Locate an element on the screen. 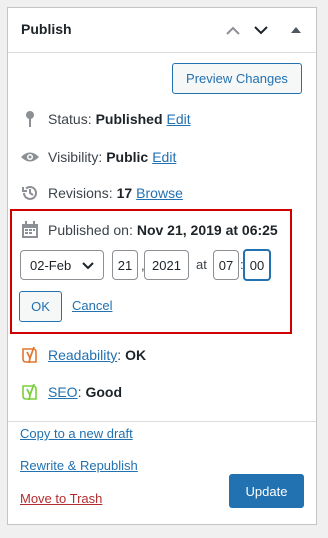 The image size is (328, 538). day-input: 21 is located at coordinates (125, 265).